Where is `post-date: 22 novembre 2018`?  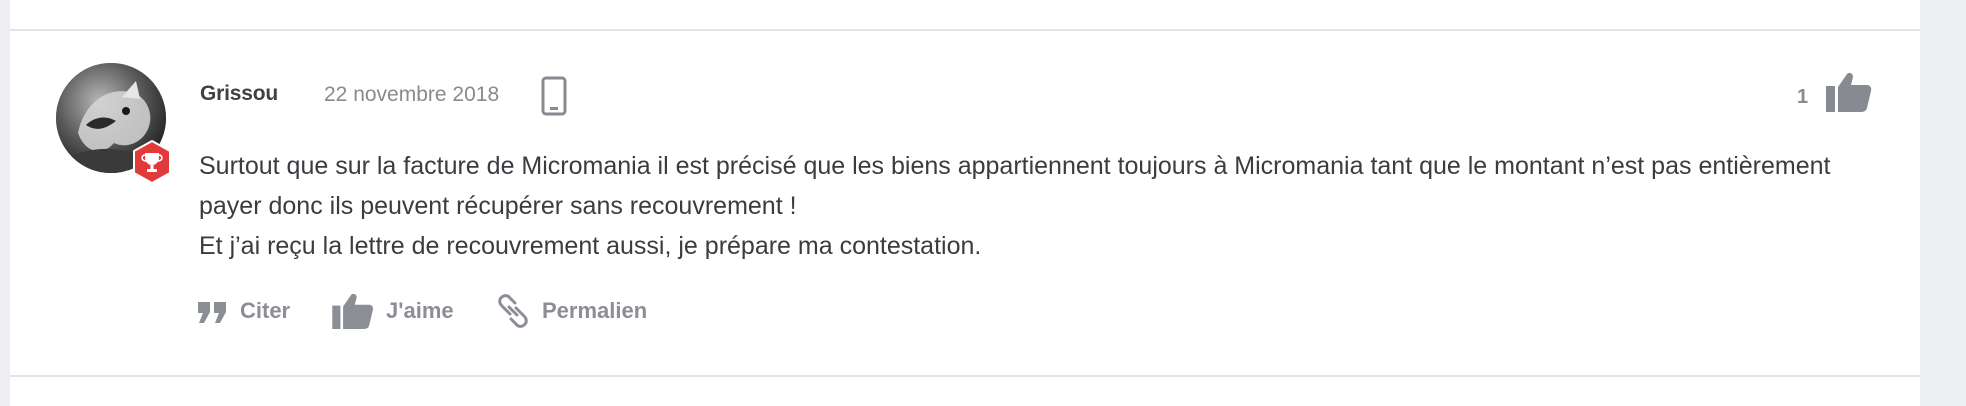
post-date: 22 novembre 2018 is located at coordinates (411, 95).